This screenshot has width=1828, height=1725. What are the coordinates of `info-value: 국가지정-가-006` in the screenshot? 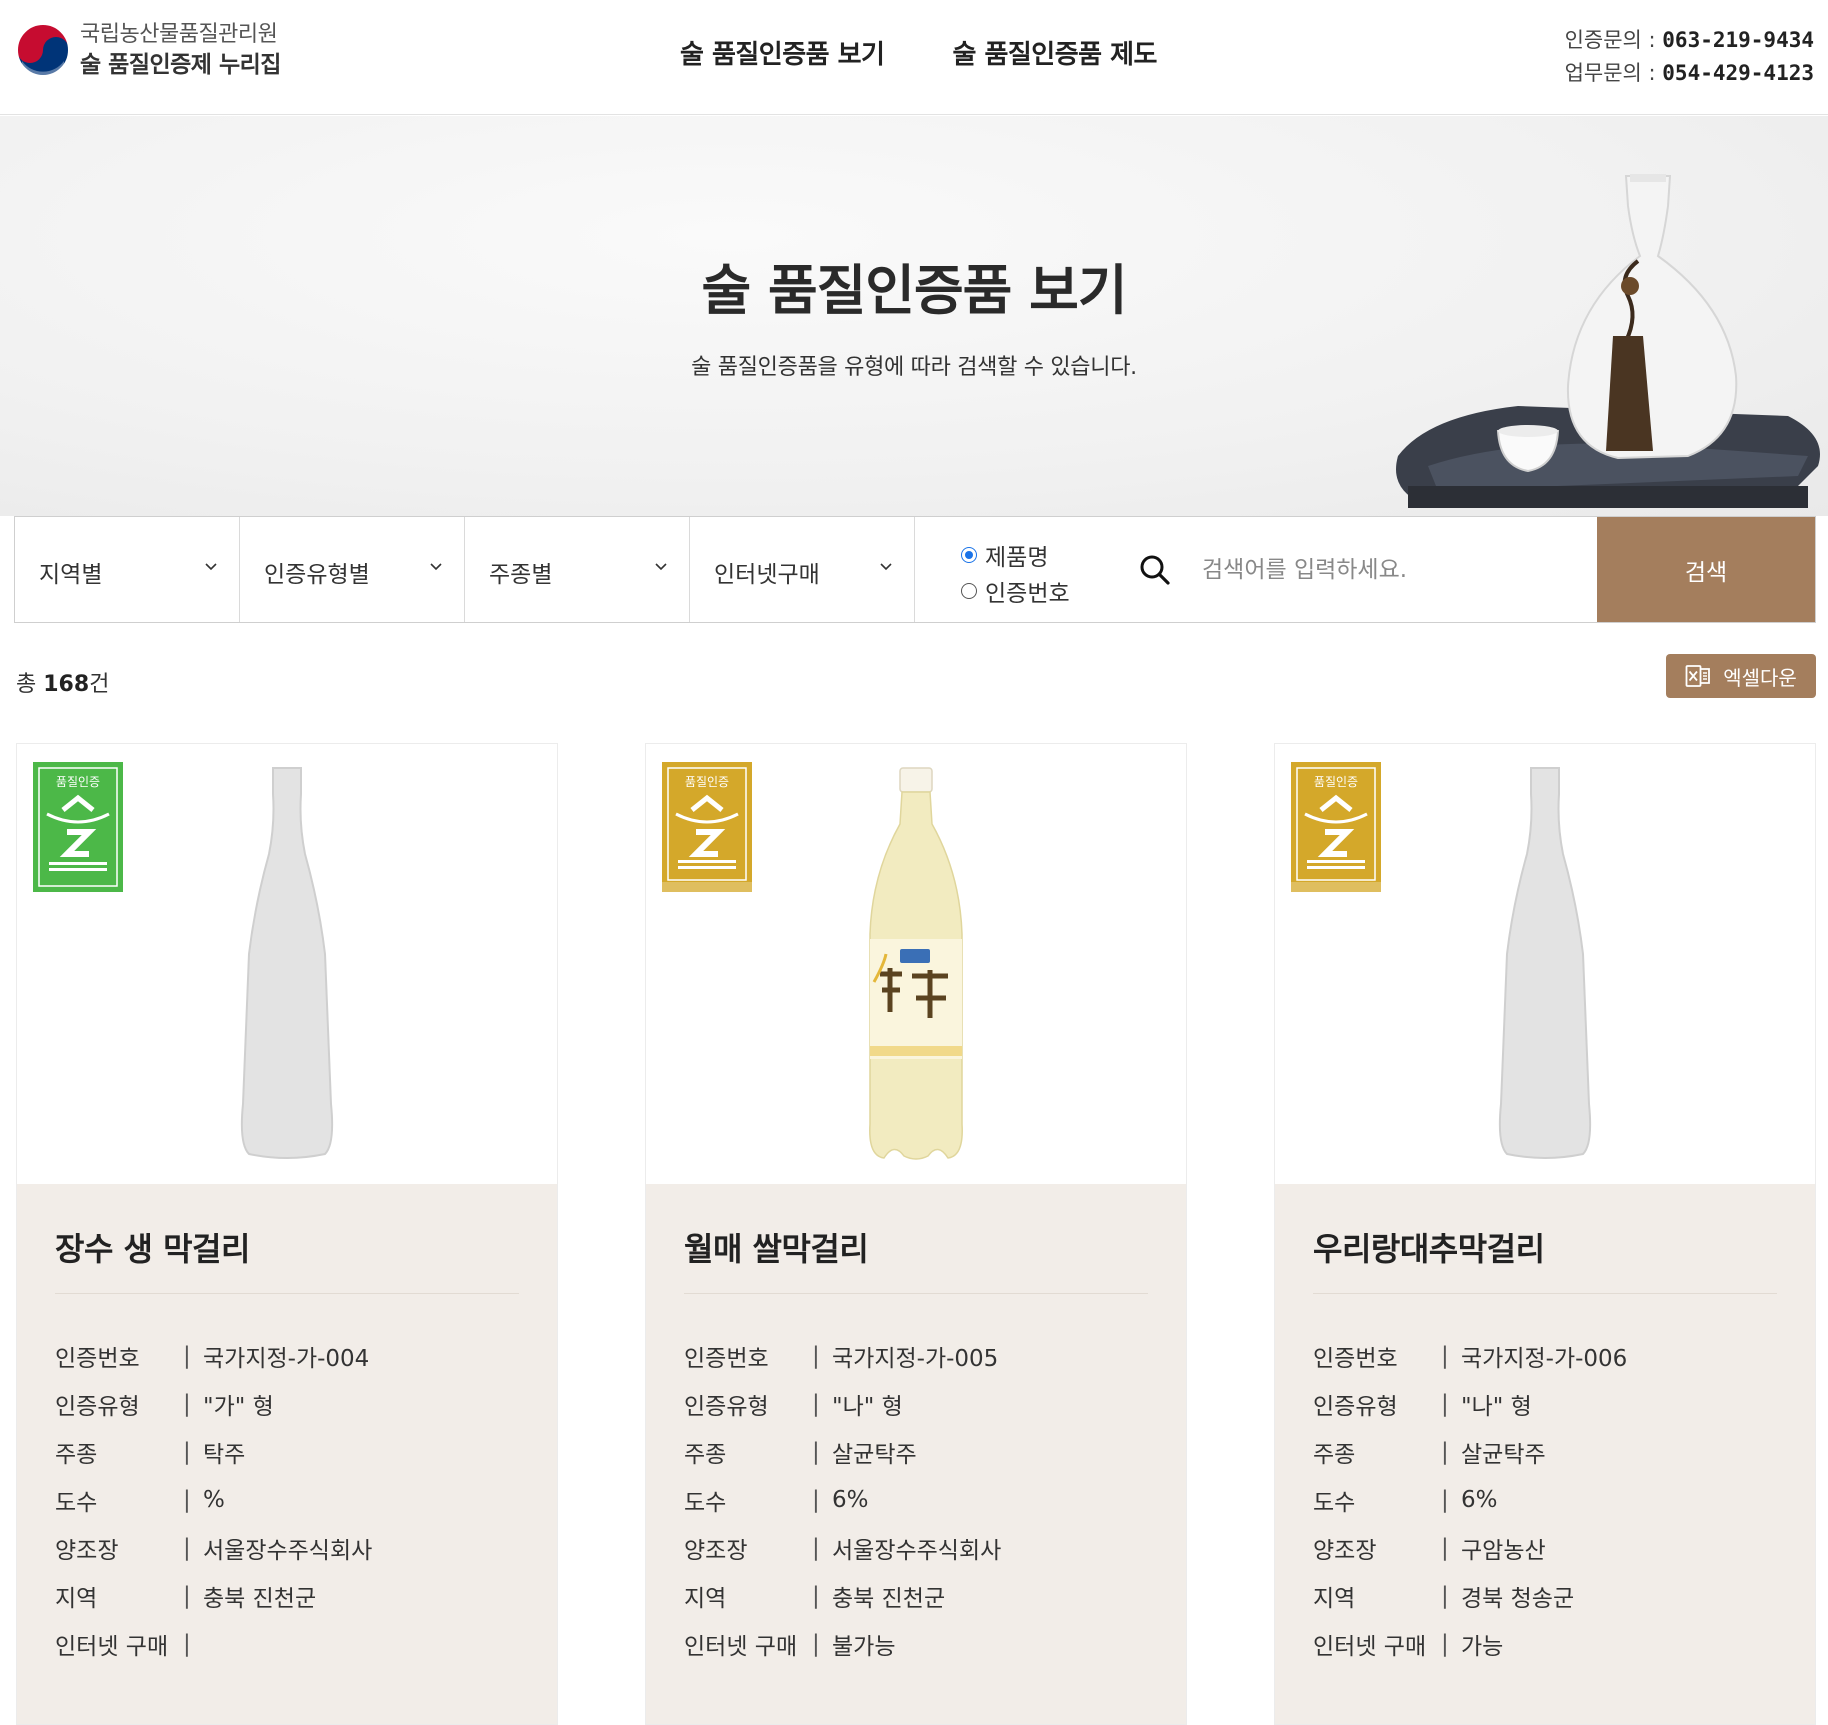 It's located at (1544, 1359).